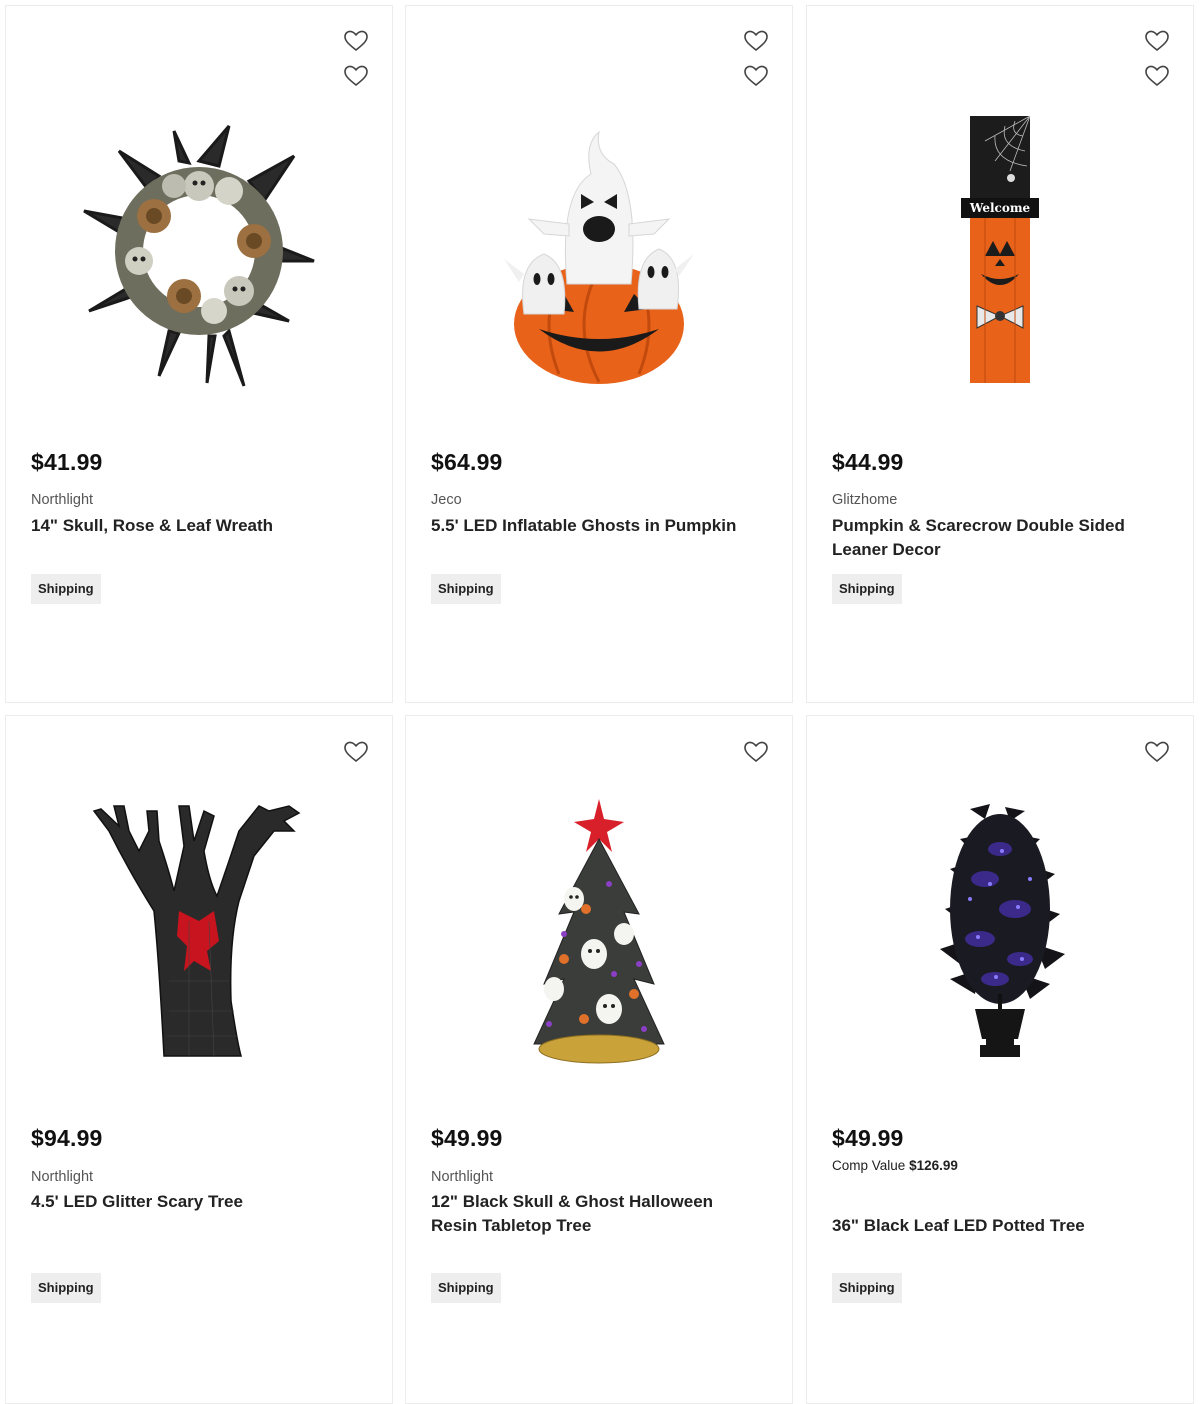  Describe the element at coordinates (199, 931) in the screenshot. I see `product-image-scary-tree` at that location.